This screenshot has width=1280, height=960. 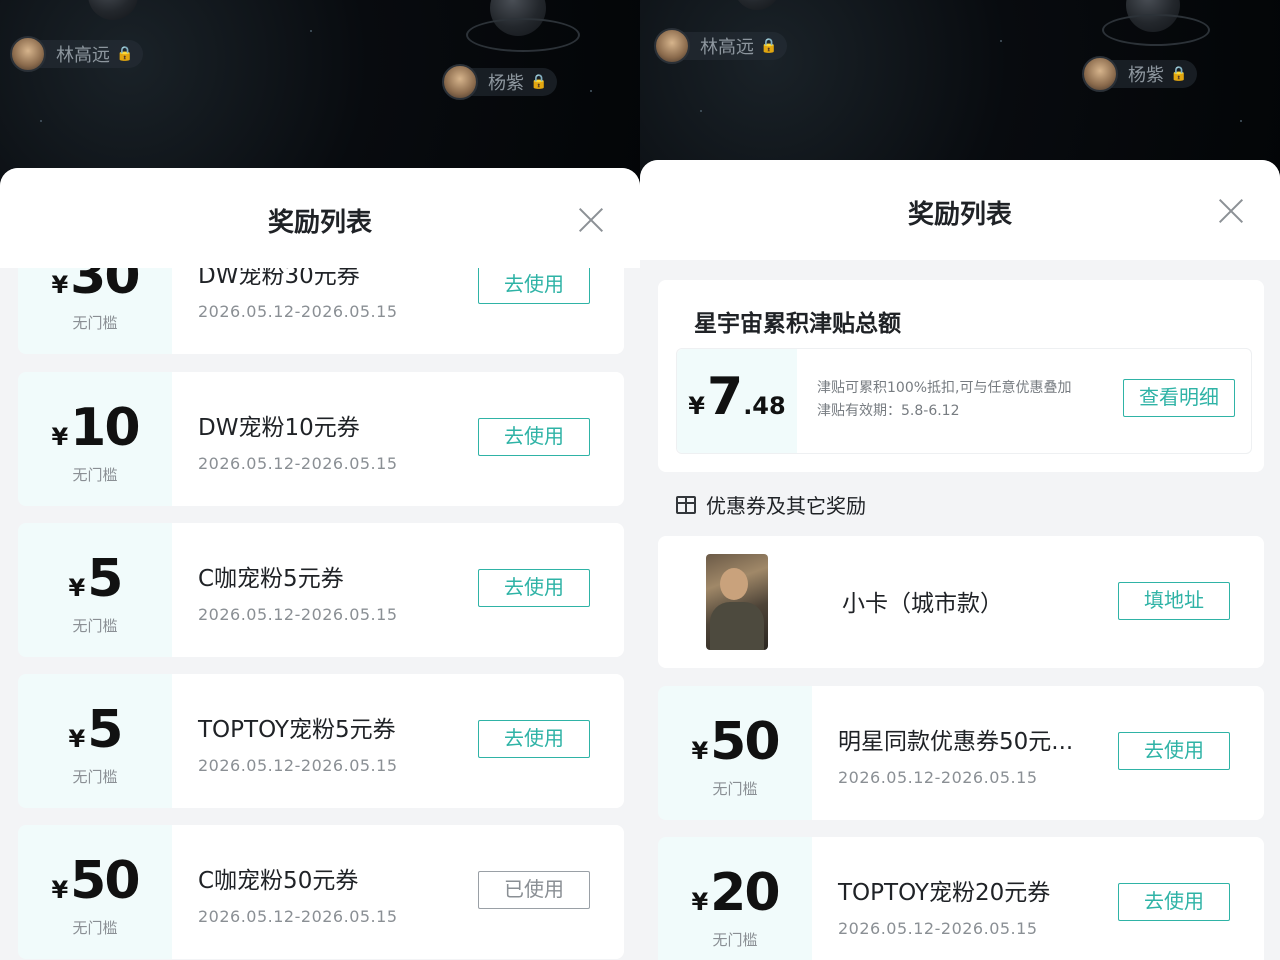 What do you see at coordinates (1174, 601) in the screenshot?
I see `fill-address-button: 填地址` at bounding box center [1174, 601].